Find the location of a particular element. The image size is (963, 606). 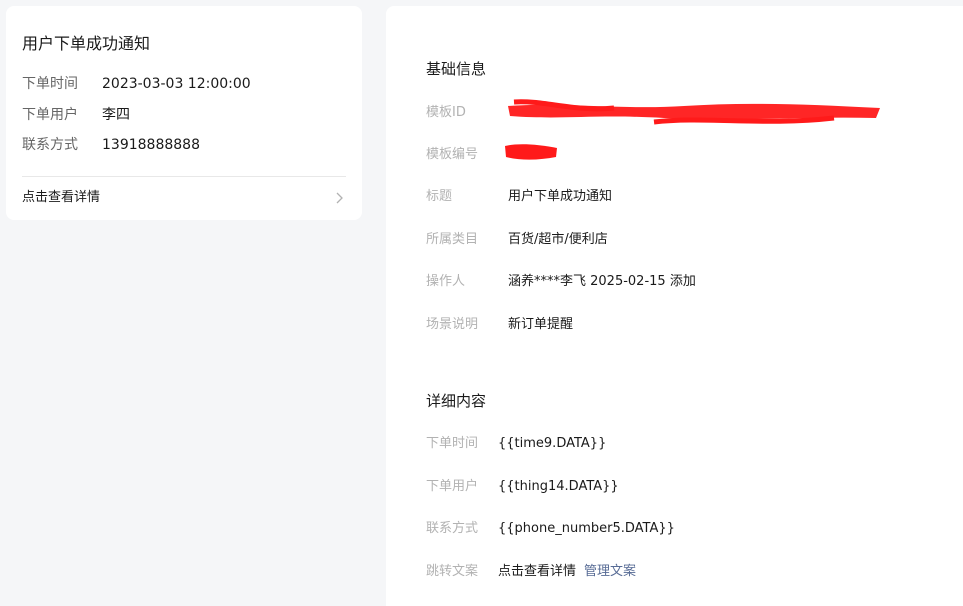

preview-label: 下单用户 is located at coordinates (50, 115).